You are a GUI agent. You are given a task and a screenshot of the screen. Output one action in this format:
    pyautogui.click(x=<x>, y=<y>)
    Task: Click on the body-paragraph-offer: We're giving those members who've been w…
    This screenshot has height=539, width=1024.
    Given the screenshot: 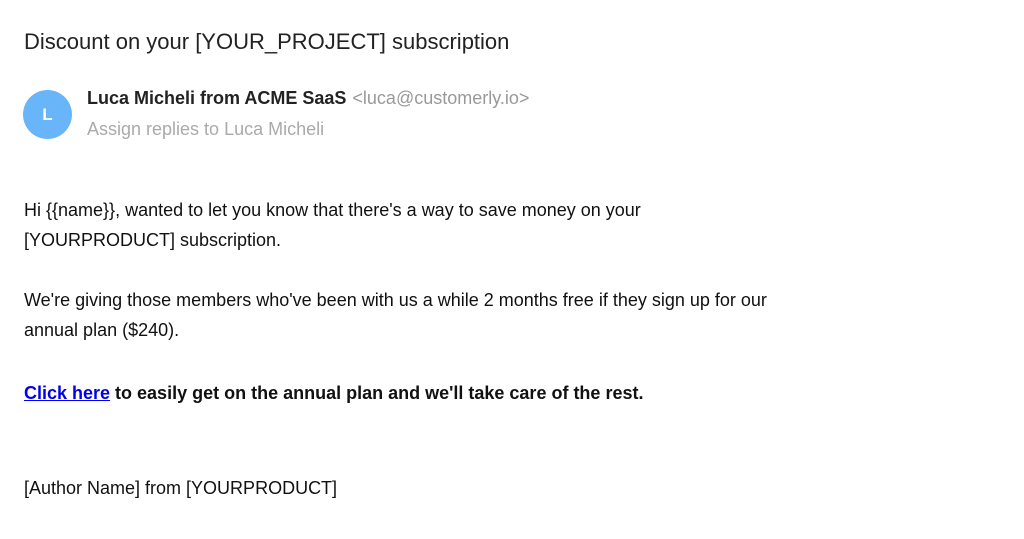 What is the action you would take?
    pyautogui.click(x=504, y=315)
    